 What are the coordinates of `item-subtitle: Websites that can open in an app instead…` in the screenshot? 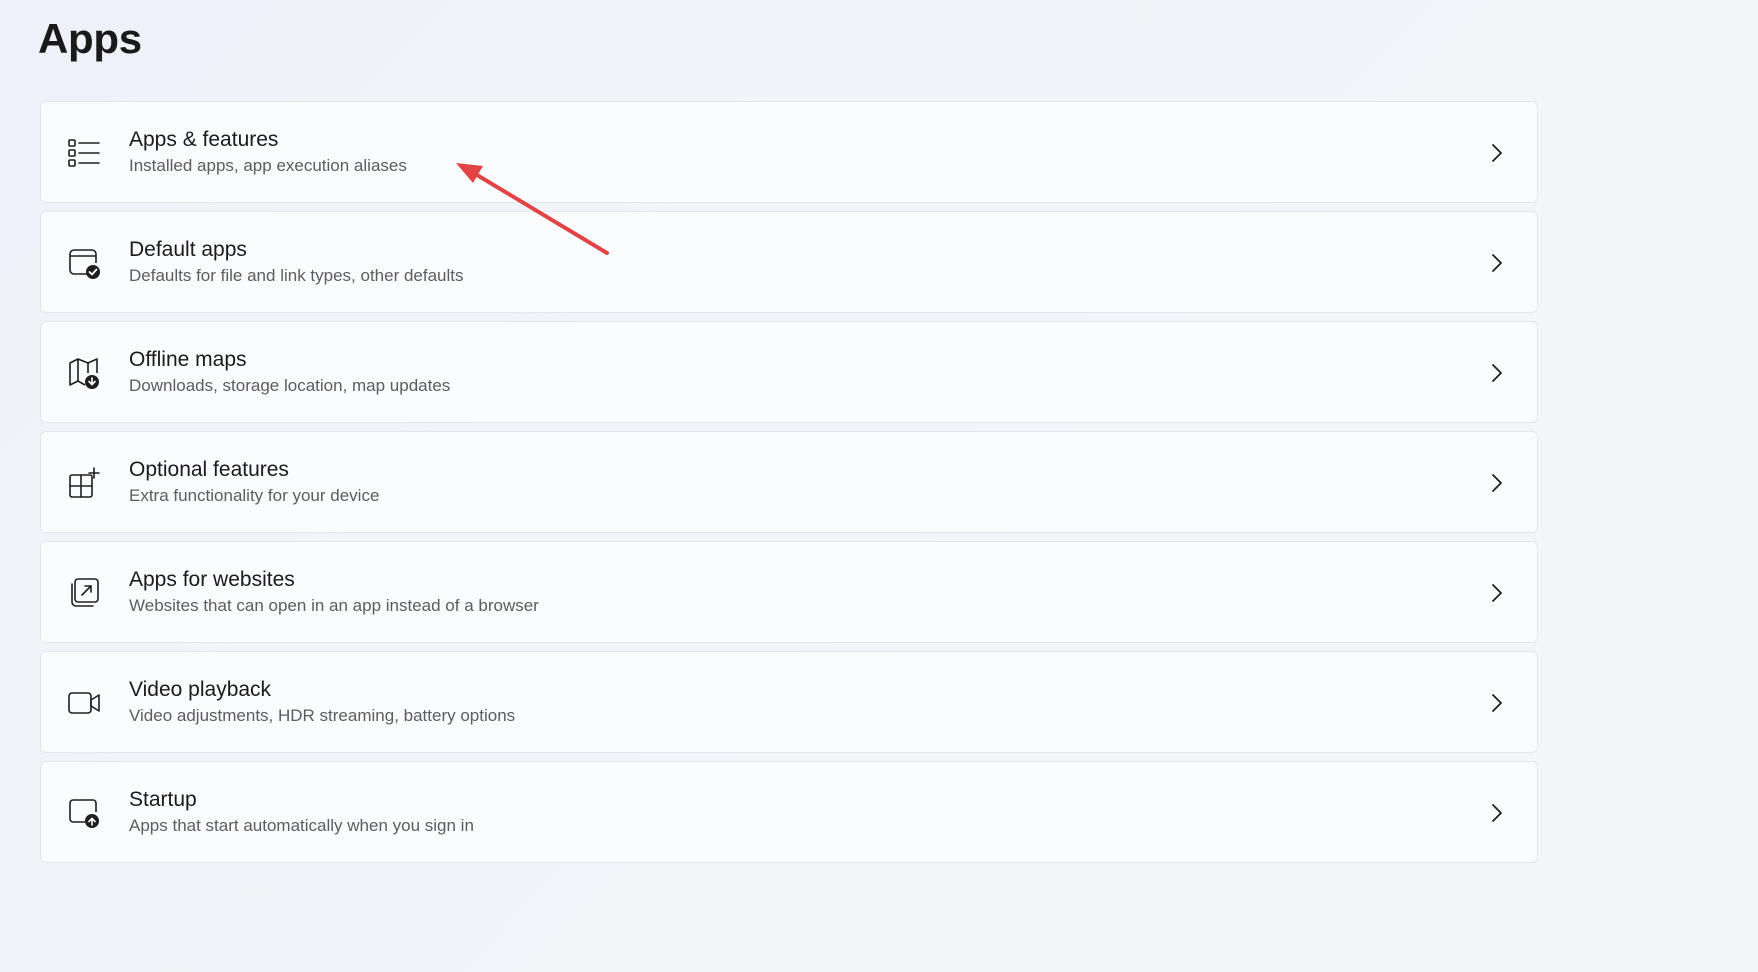 It's located at (334, 605).